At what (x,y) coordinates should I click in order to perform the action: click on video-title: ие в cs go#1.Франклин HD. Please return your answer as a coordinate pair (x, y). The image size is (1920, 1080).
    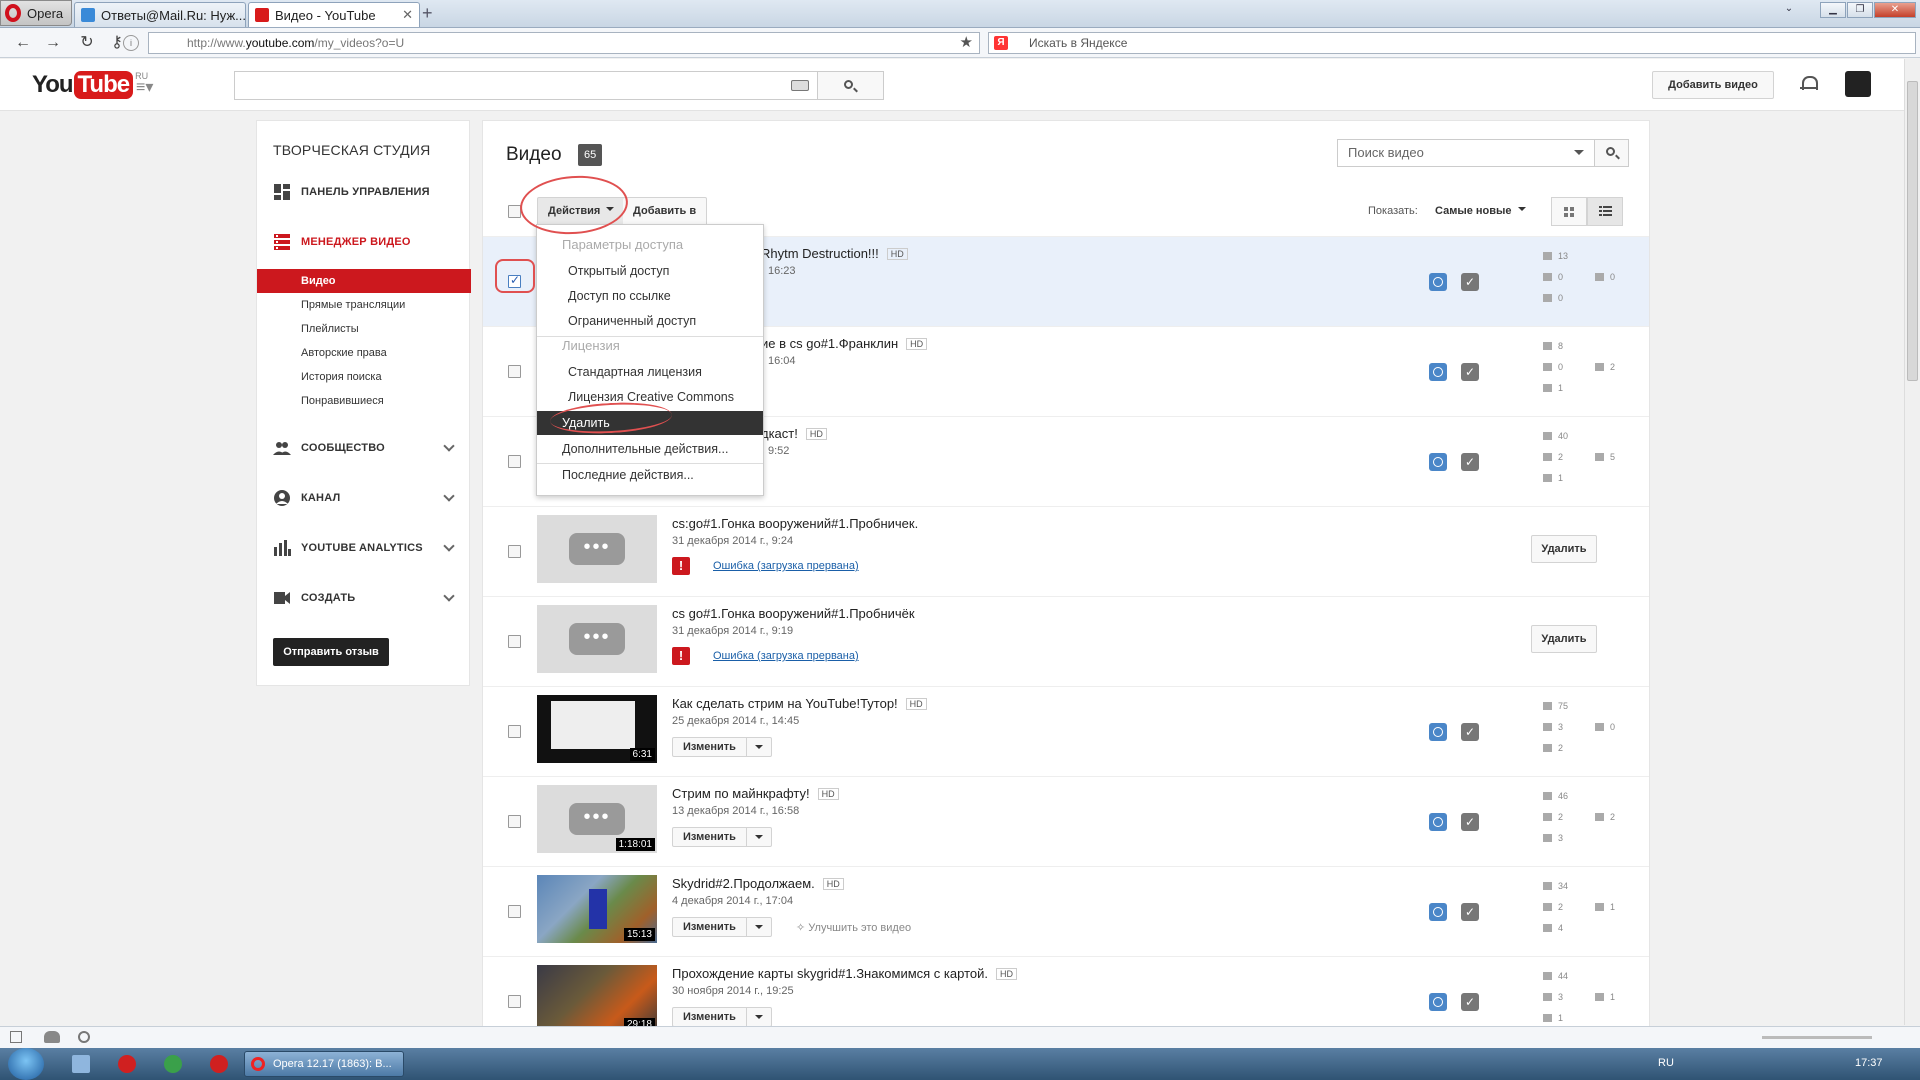
    Looking at the image, I should click on (844, 343).